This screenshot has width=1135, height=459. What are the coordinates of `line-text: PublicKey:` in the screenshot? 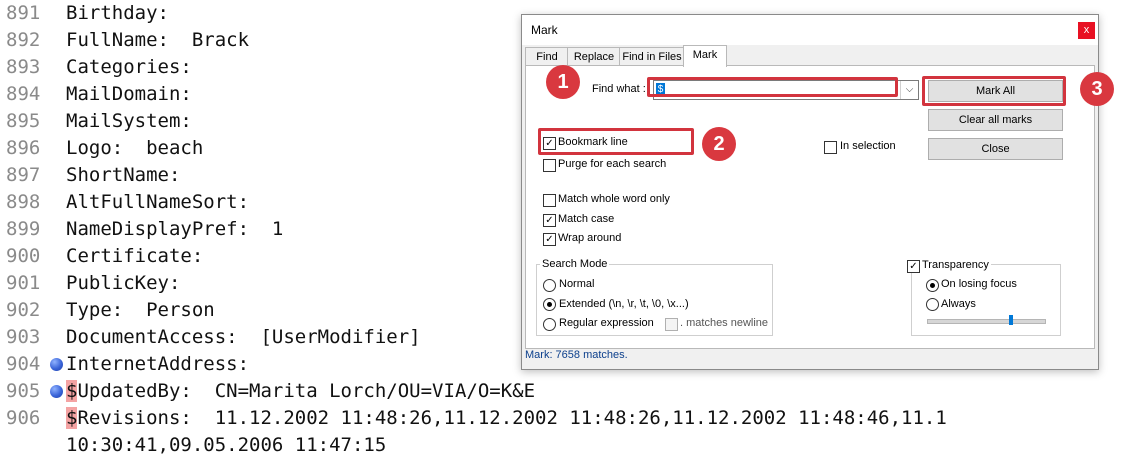 It's located at (123, 283).